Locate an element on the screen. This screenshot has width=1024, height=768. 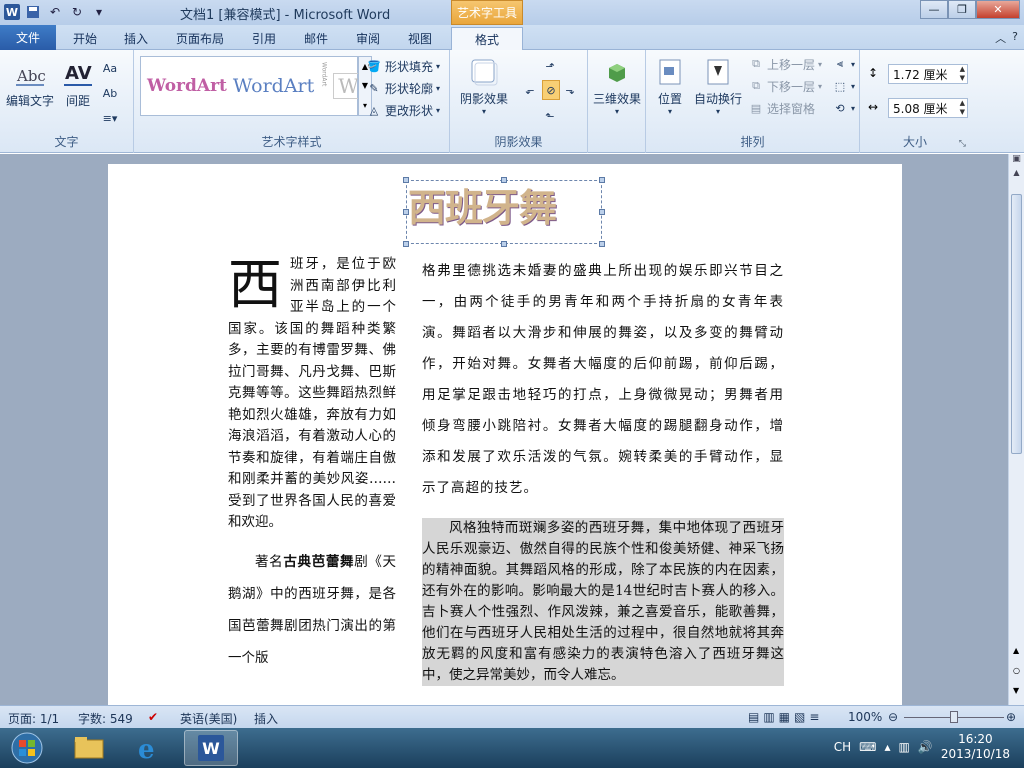
next-page-icon: ▼ is located at coordinates (1016, 690).